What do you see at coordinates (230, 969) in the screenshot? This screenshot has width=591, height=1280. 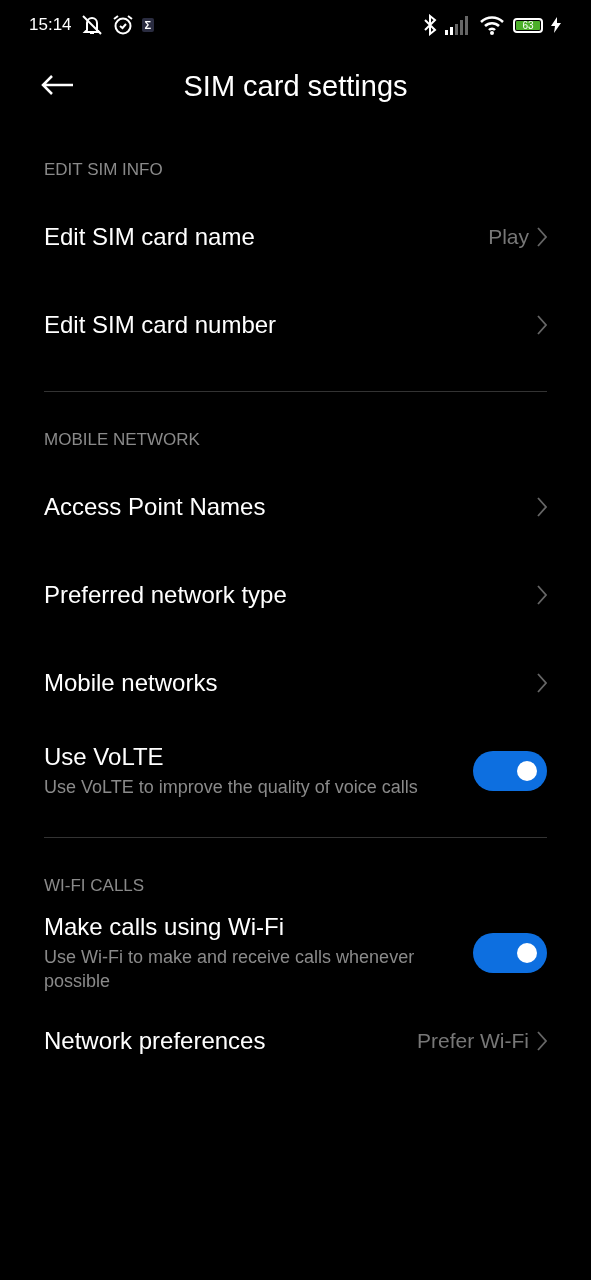 I see `setting-description: Use Wi-Fi to make and receive calls whenever possible` at bounding box center [230, 969].